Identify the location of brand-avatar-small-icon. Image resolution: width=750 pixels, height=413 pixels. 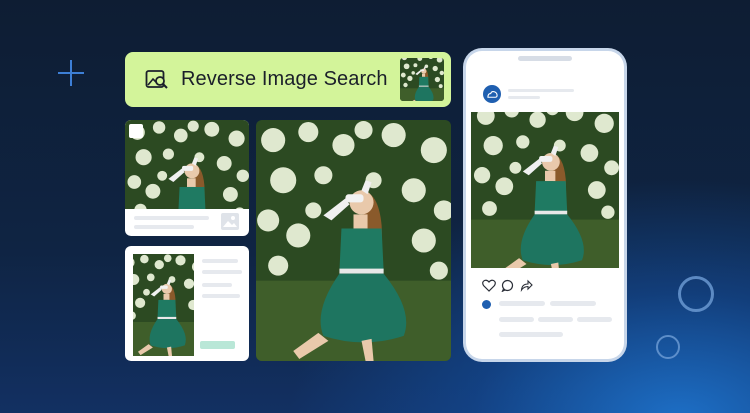
(486, 304).